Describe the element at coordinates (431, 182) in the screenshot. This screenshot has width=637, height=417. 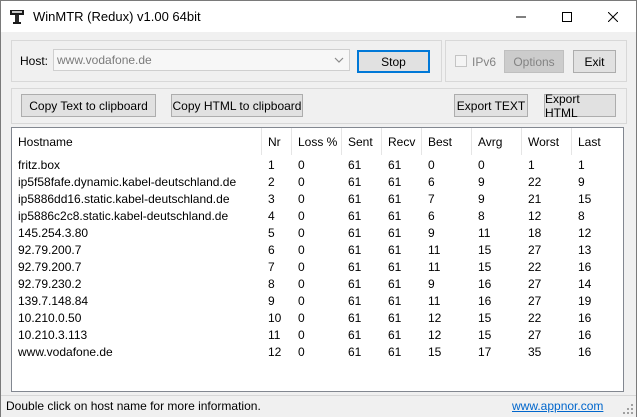
I see `cell-best: 6` at that location.